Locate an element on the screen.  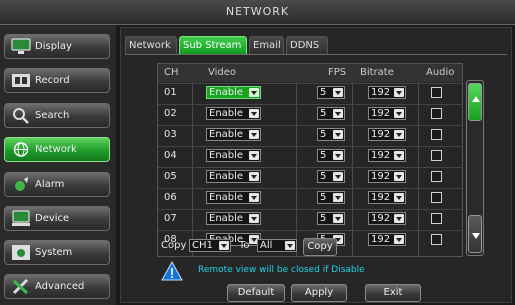
sidebar-item-alarm: Alarm is located at coordinates (57, 184).